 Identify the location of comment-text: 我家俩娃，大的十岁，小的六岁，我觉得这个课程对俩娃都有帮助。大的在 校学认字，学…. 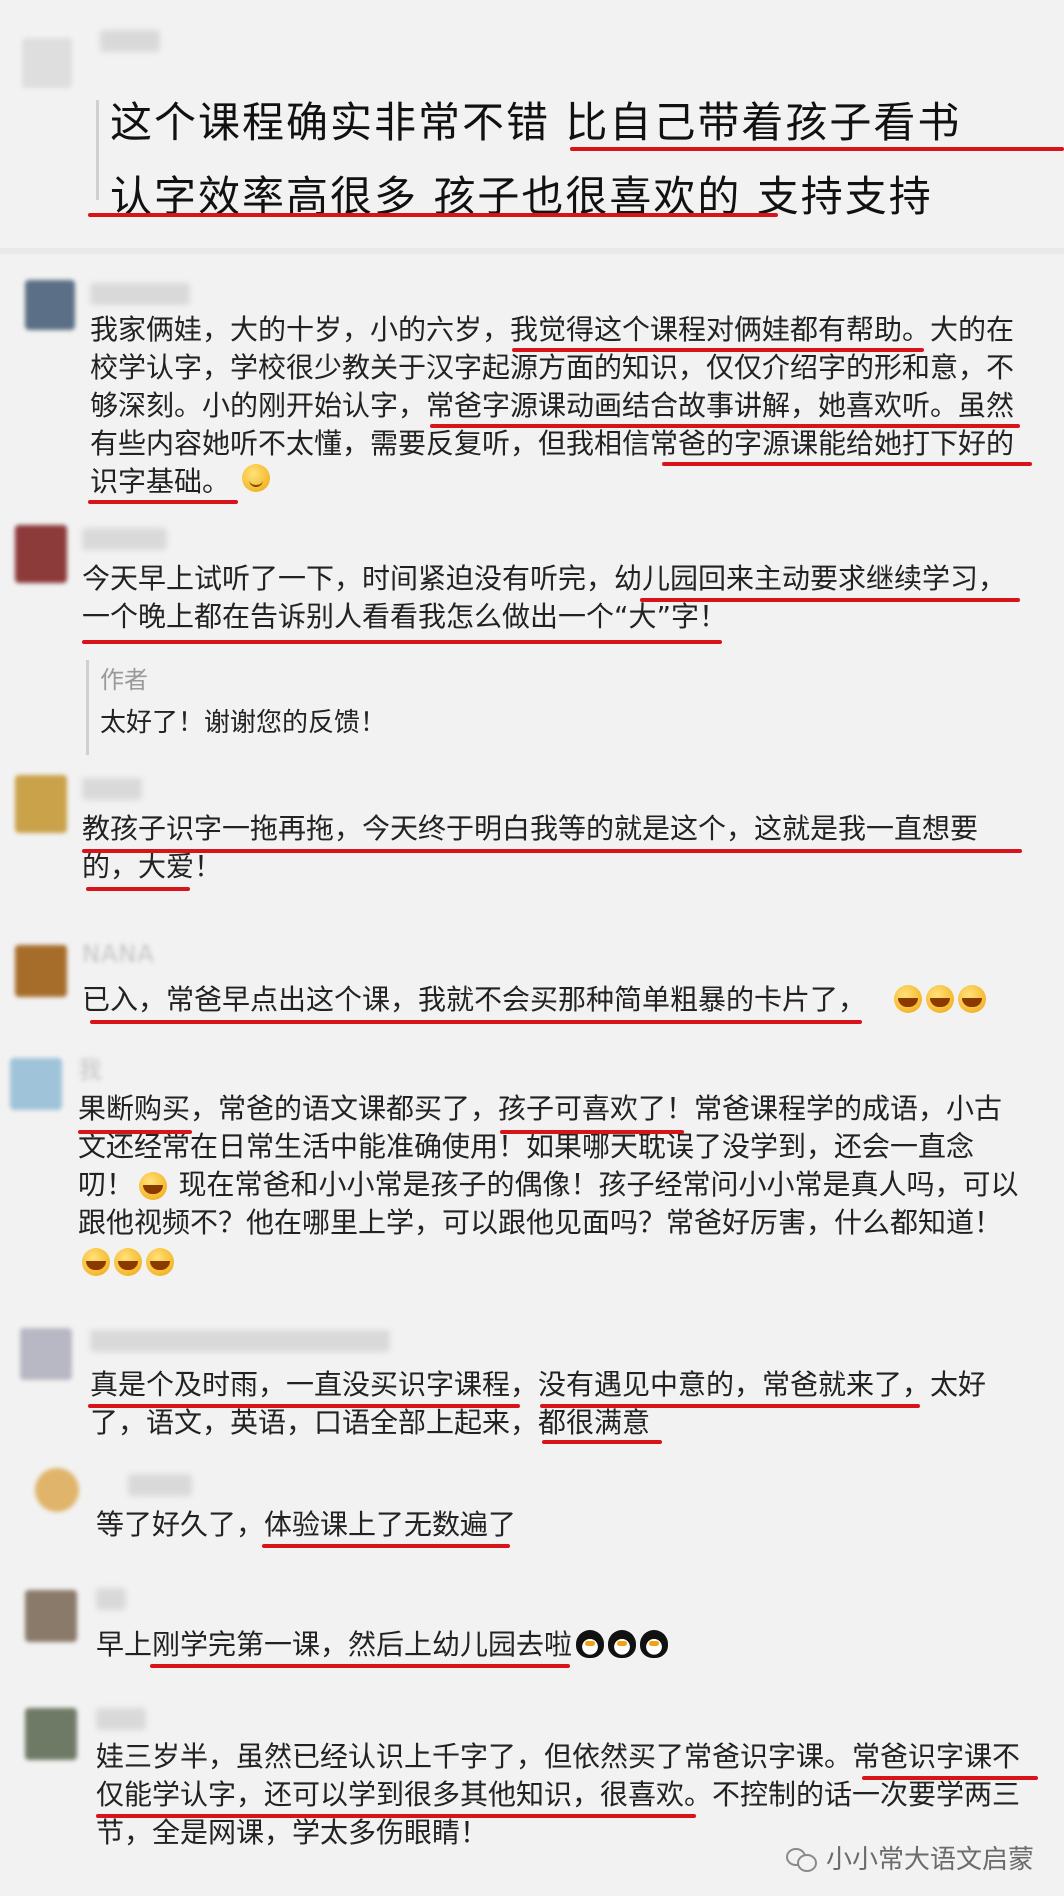
(552, 405).